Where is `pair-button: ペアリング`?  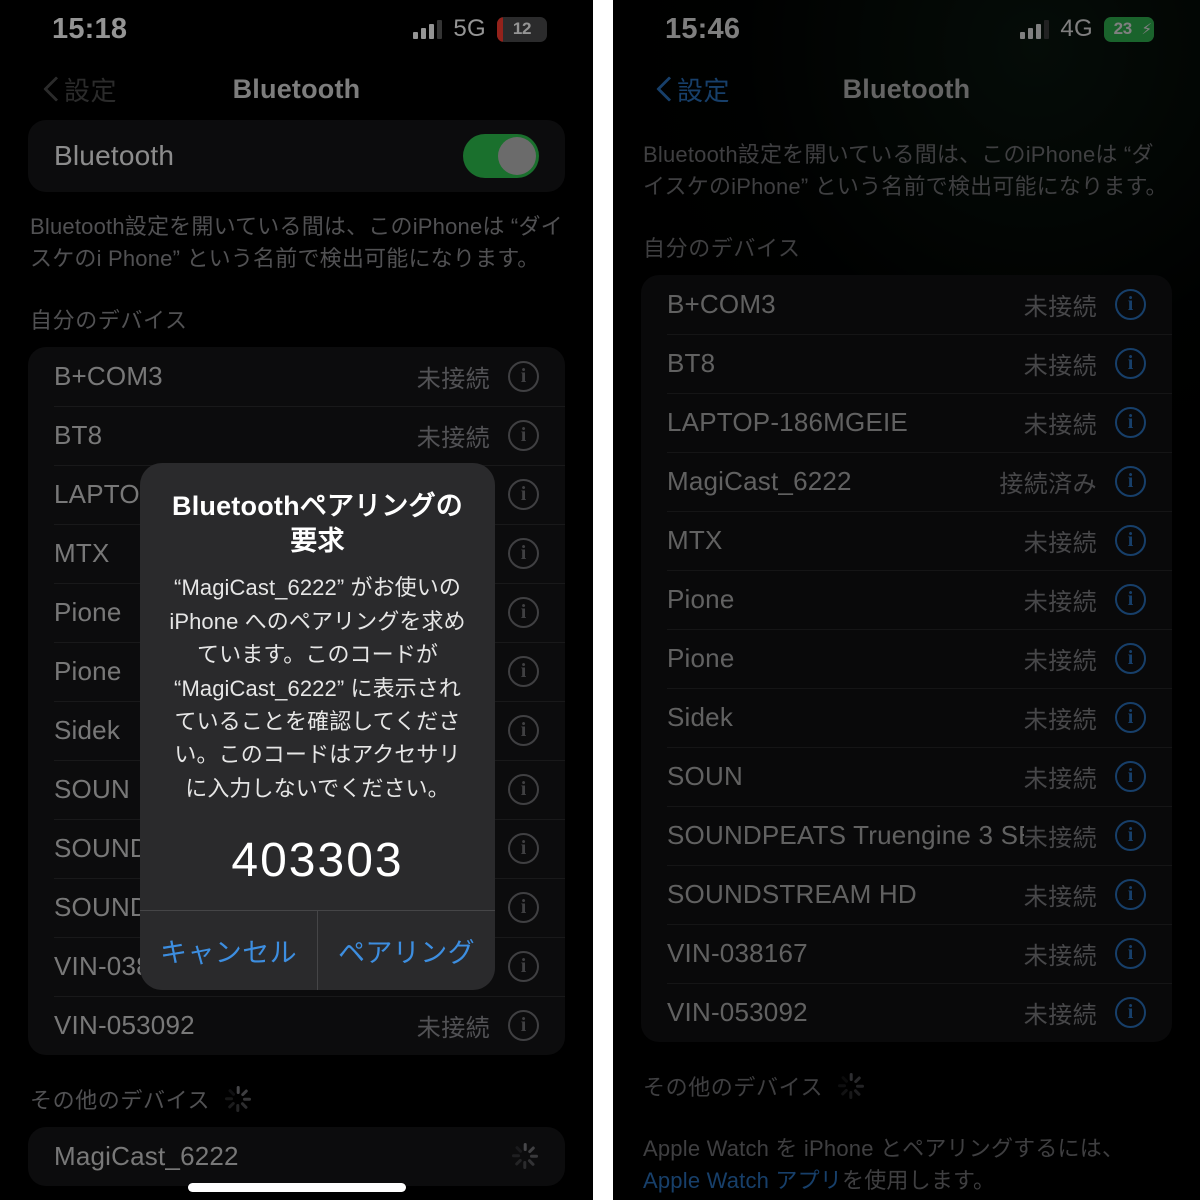
pair-button: ペアリング is located at coordinates (406, 951).